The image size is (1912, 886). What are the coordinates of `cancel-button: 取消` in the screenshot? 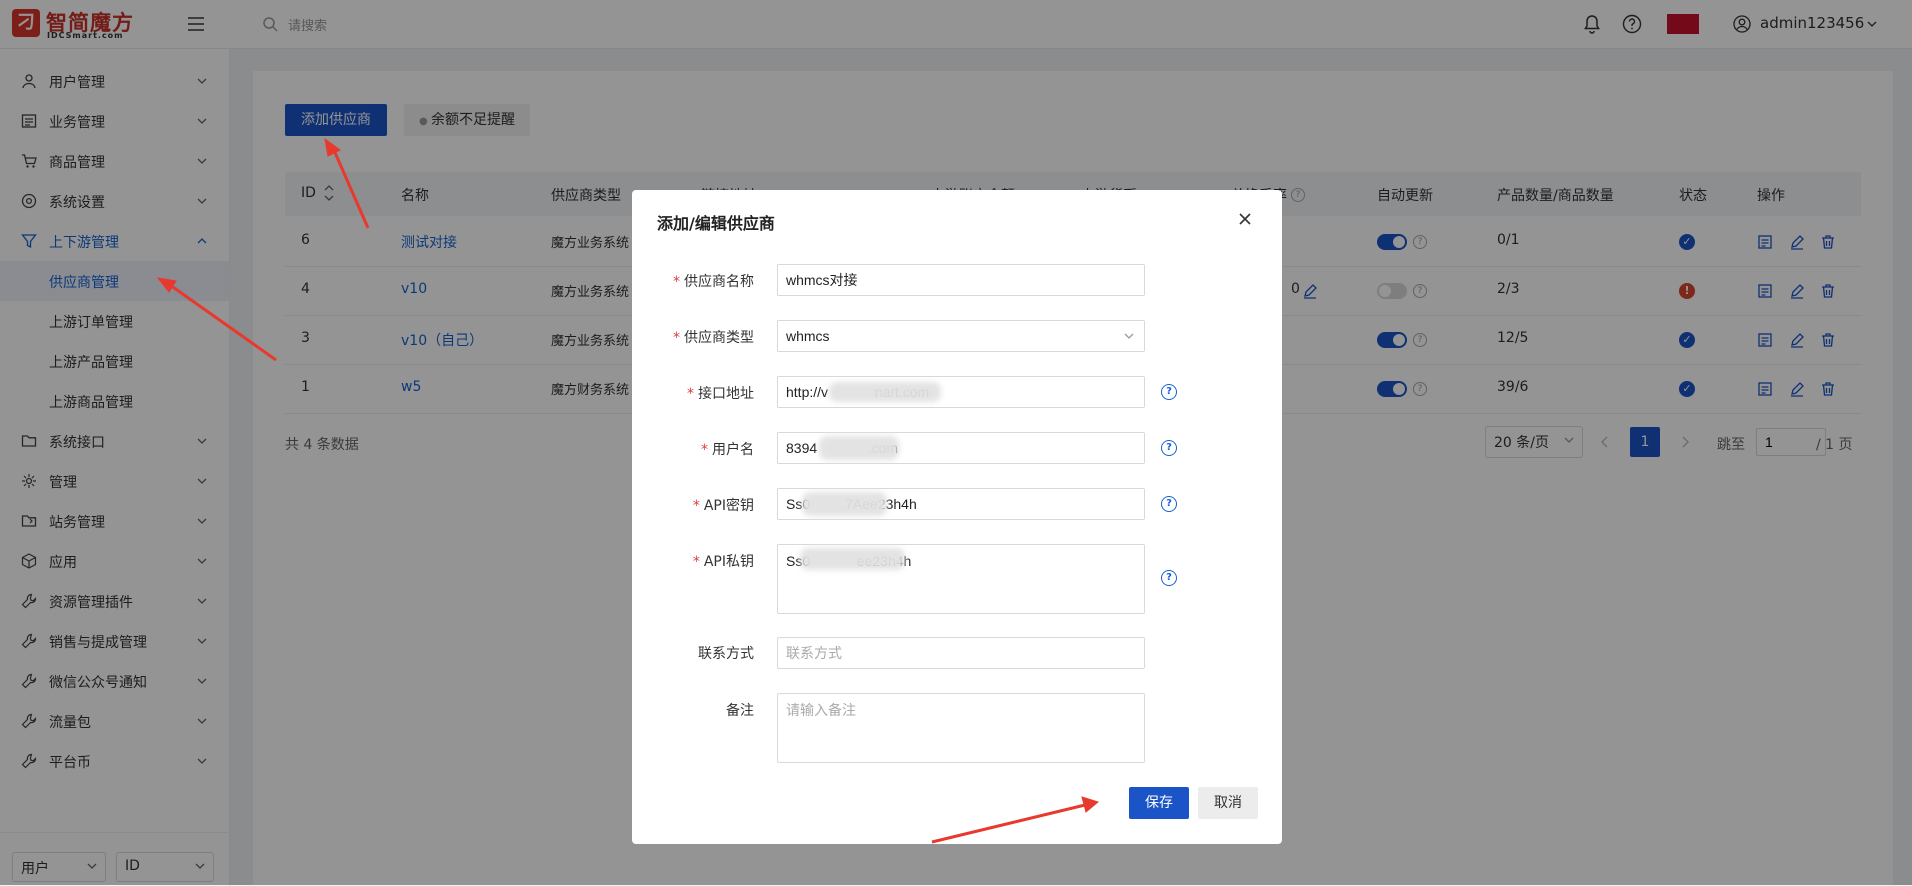 It's located at (1228, 803).